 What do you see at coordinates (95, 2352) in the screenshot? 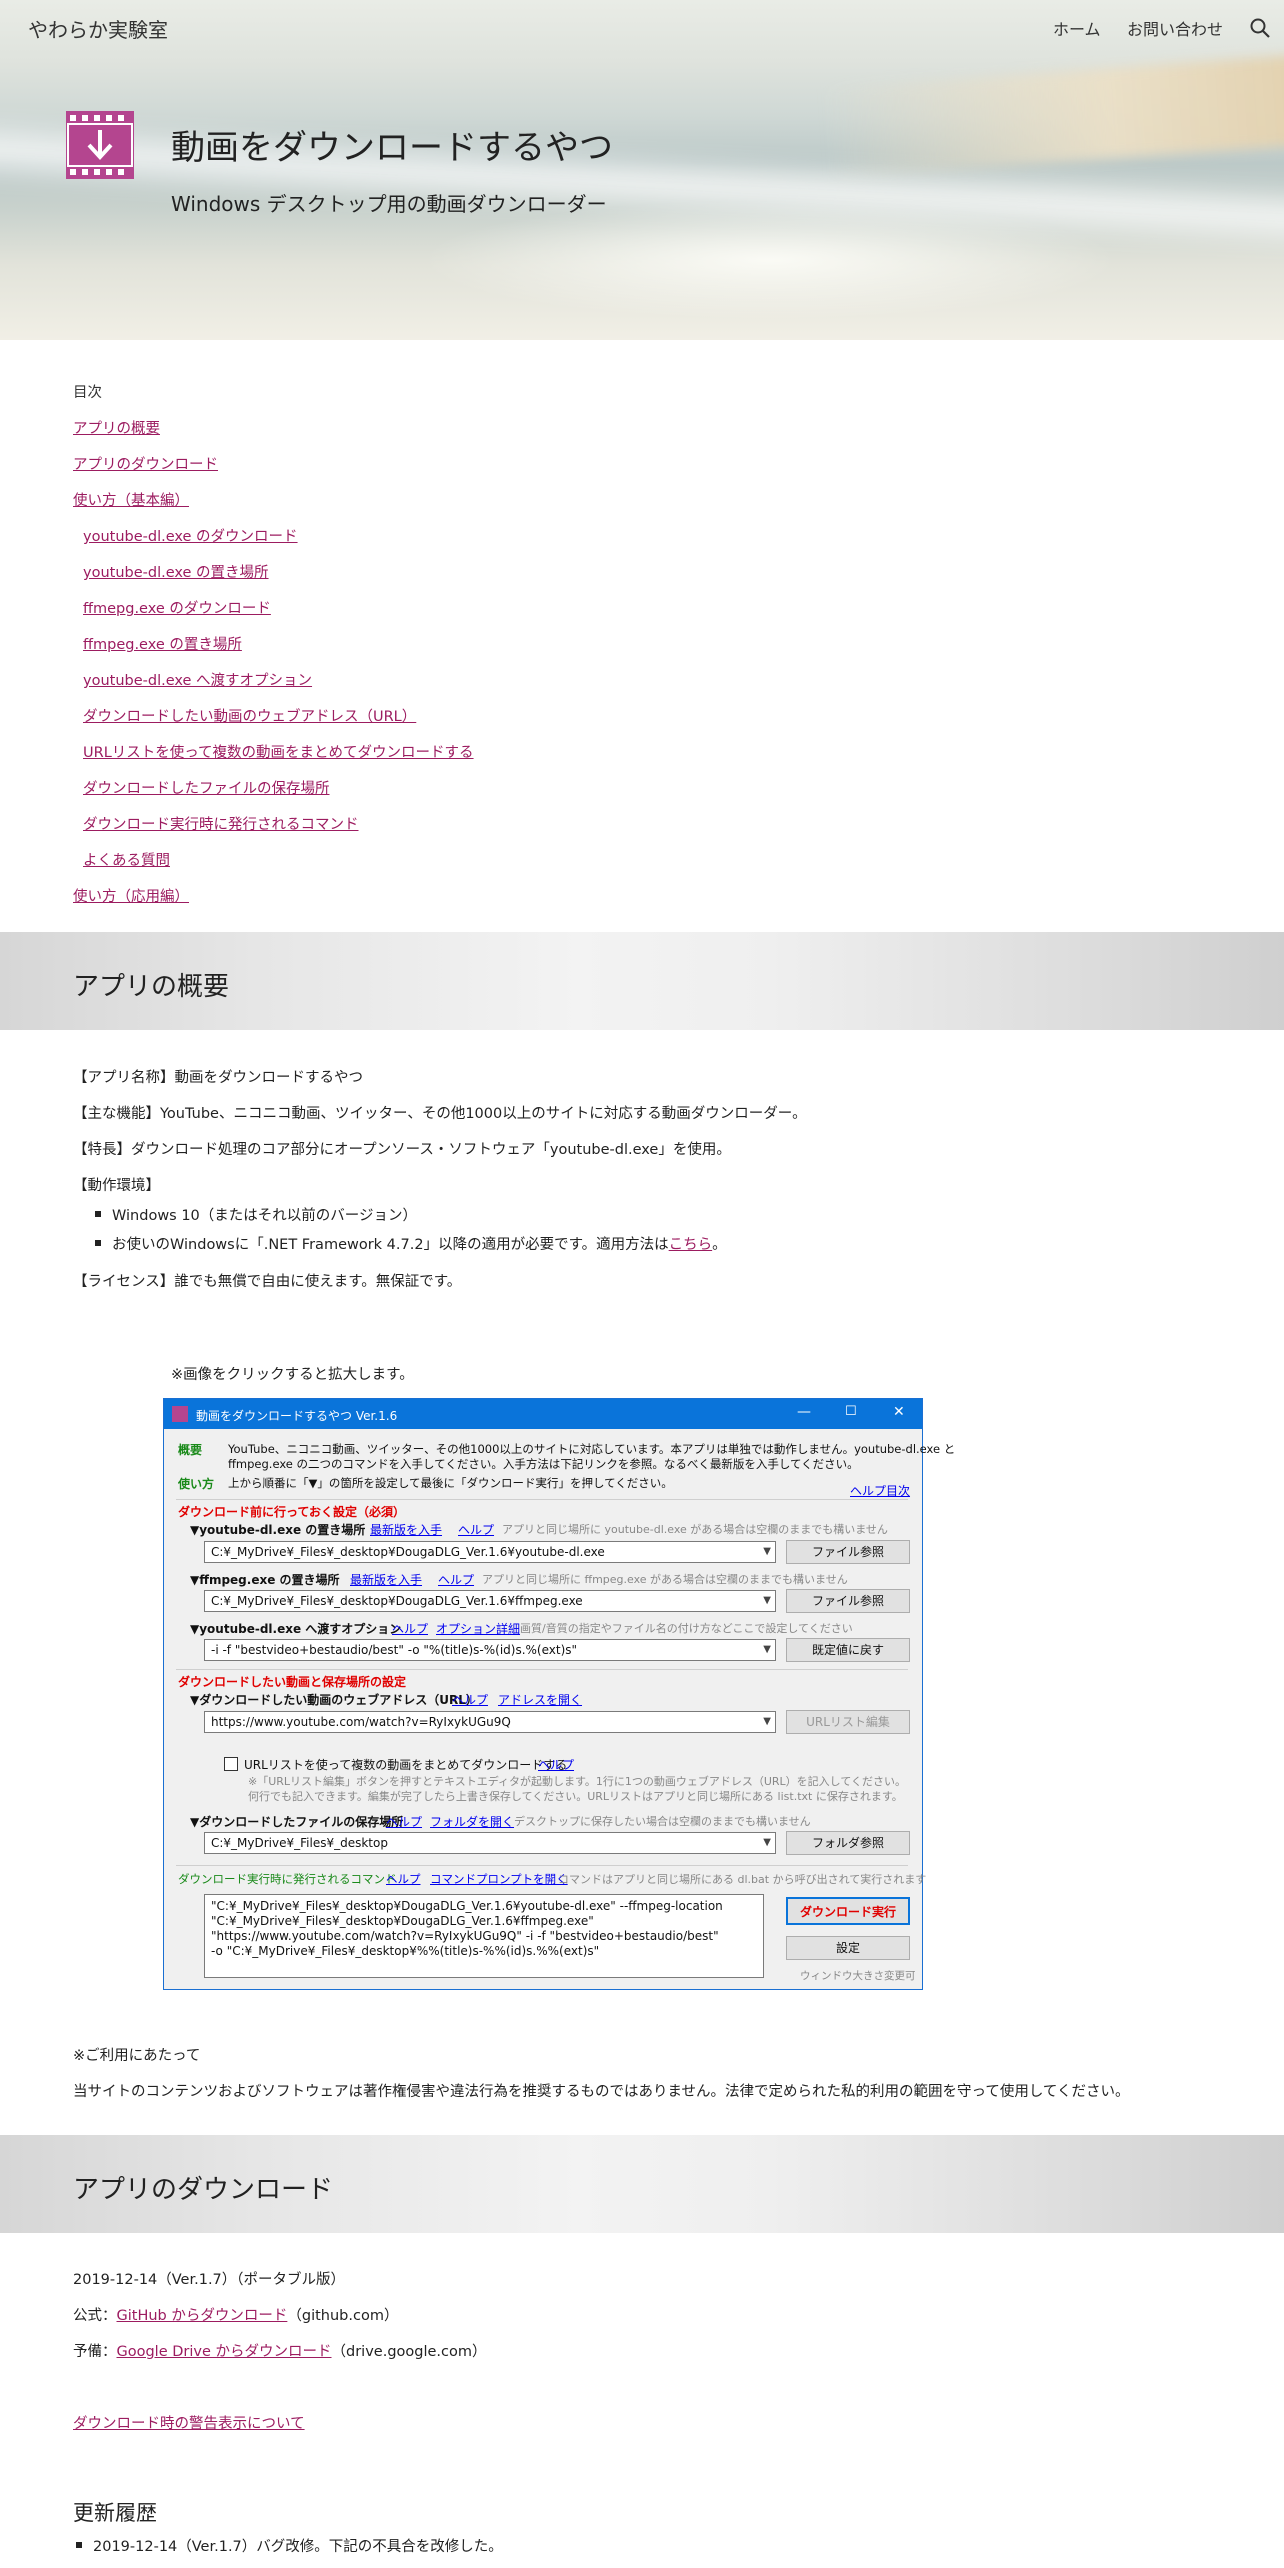
I see `backup-prefix: 予備：` at bounding box center [95, 2352].